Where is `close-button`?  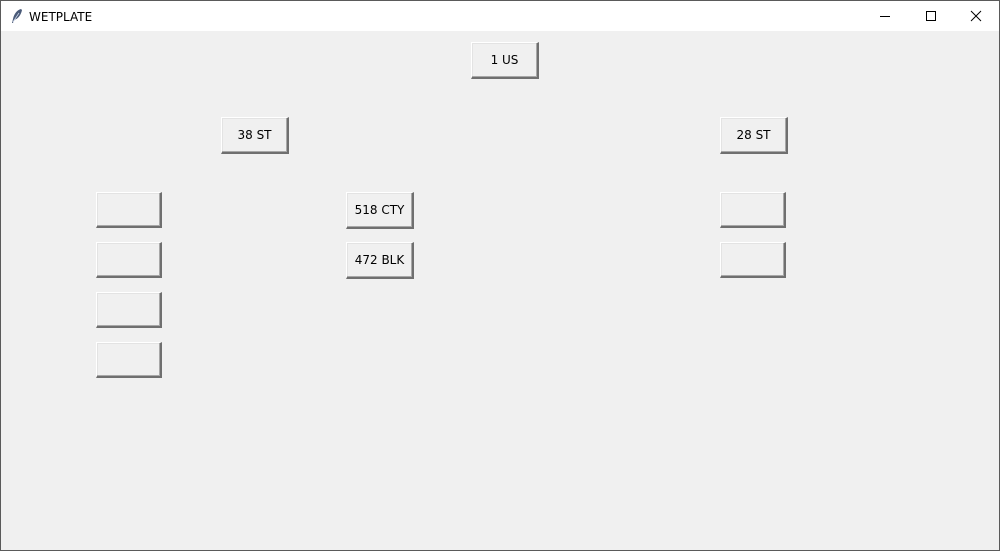
close-button is located at coordinates (976, 16).